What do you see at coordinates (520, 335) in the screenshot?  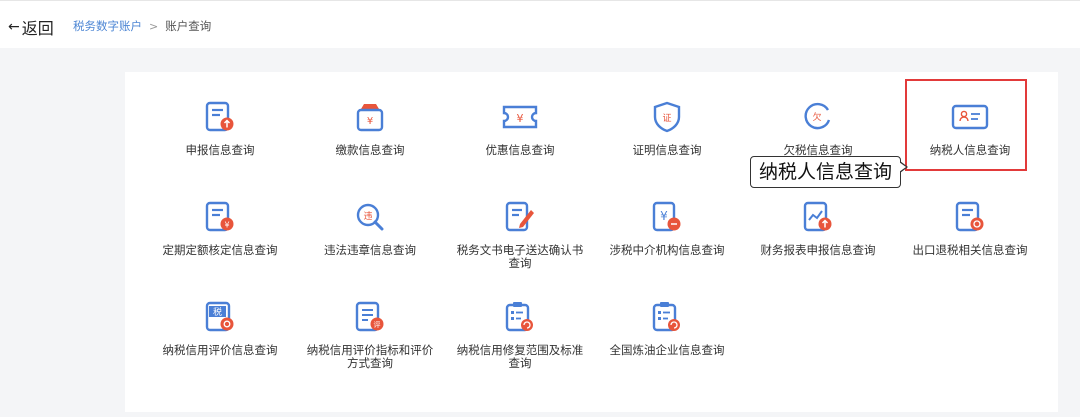 I see `item-credit-repair-query: 纳税信用修复范围及标准查询` at bounding box center [520, 335].